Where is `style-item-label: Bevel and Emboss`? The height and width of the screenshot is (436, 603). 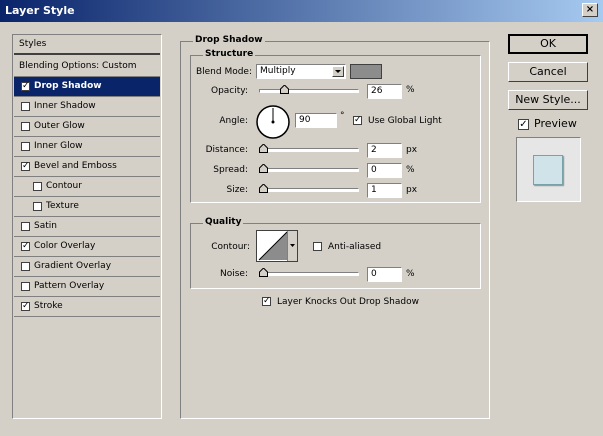
style-item-label: Bevel and Emboss is located at coordinates (75, 166).